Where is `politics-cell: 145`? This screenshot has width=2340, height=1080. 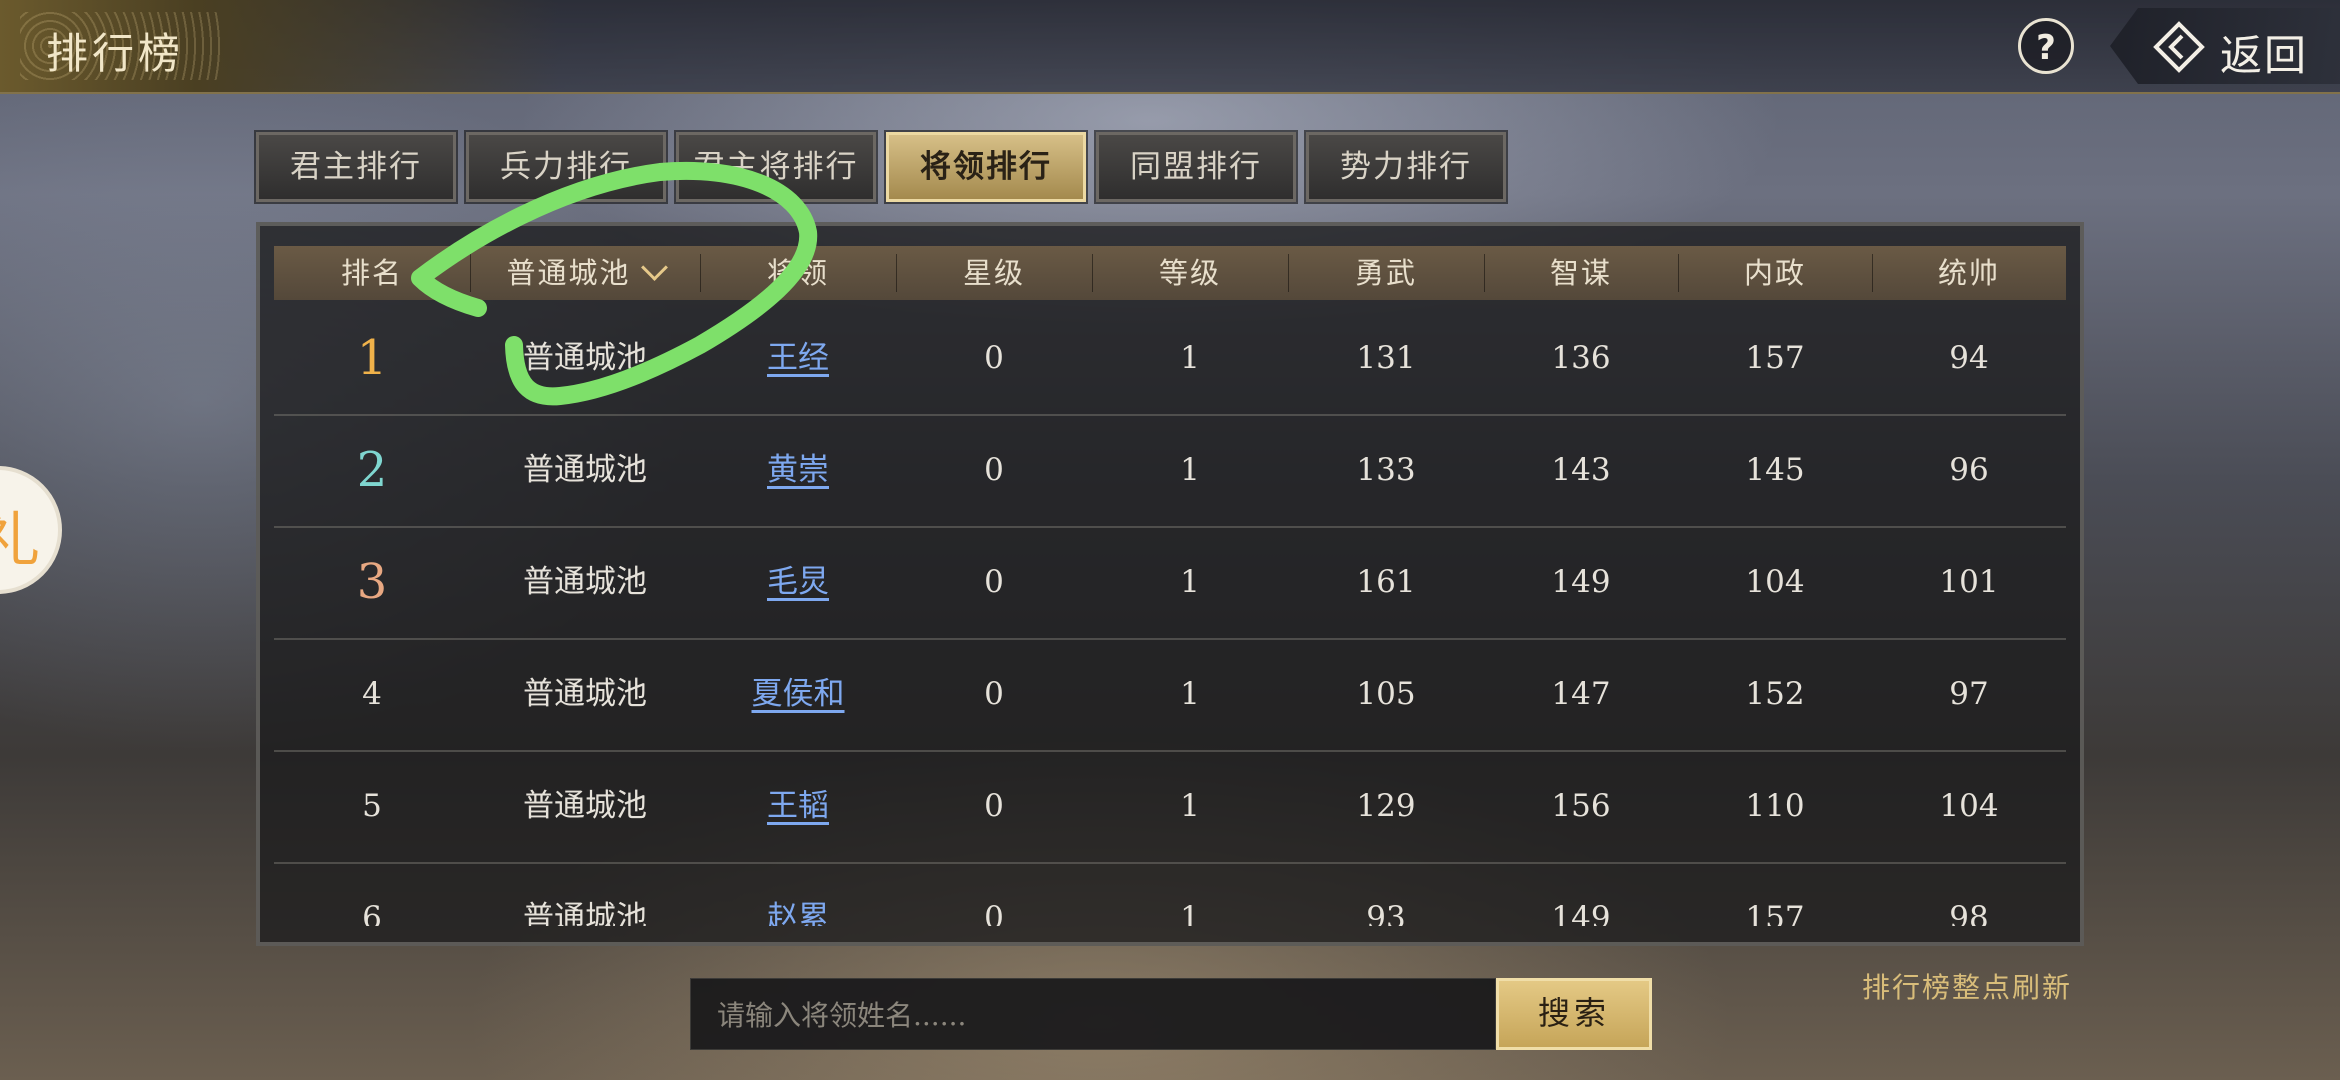
politics-cell: 145 is located at coordinates (1775, 470).